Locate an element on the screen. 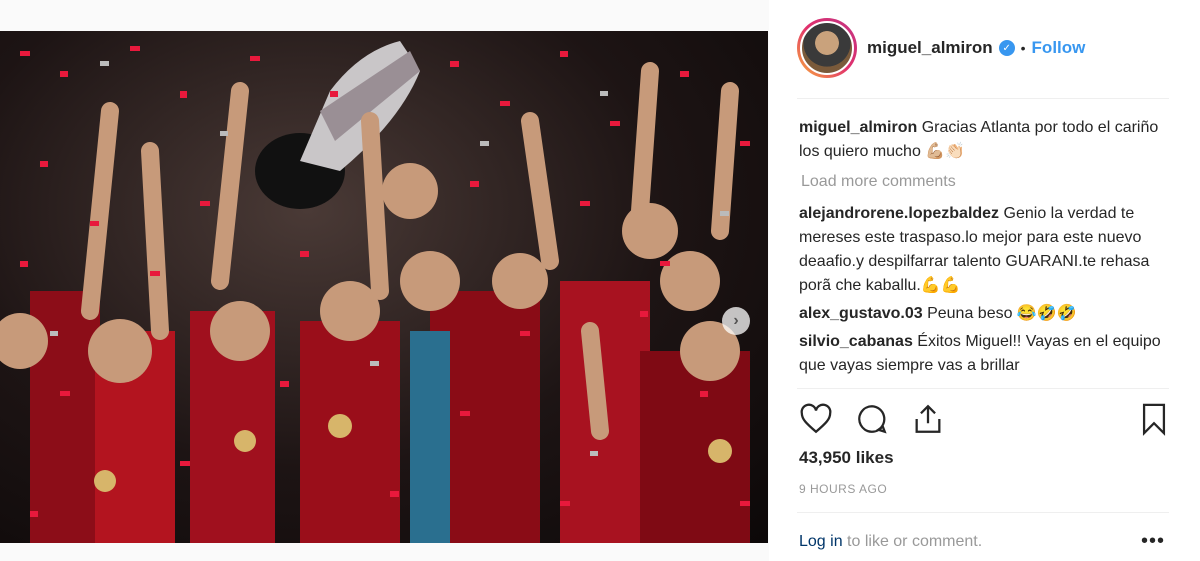 Image resolution: width=1200 pixels, height=561 pixels. likes-count: 43,950 likes is located at coordinates (846, 458).